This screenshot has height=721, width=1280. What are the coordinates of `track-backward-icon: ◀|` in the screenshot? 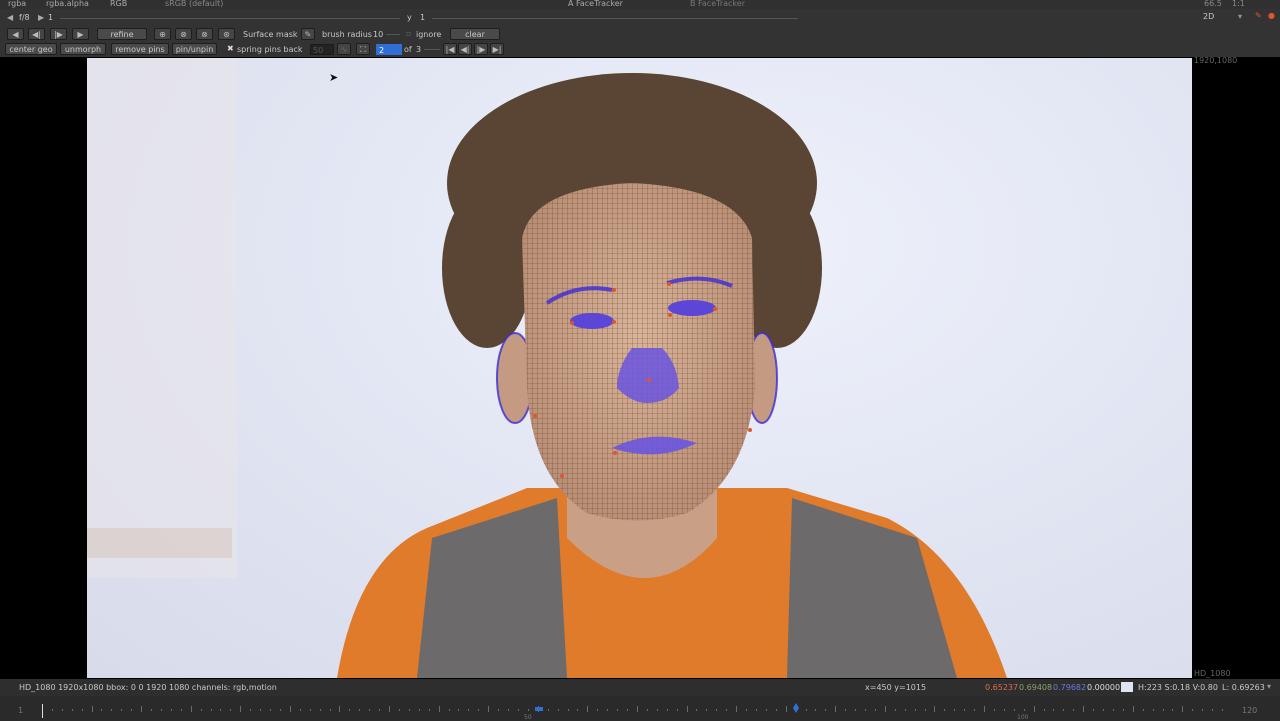 It's located at (36, 34).